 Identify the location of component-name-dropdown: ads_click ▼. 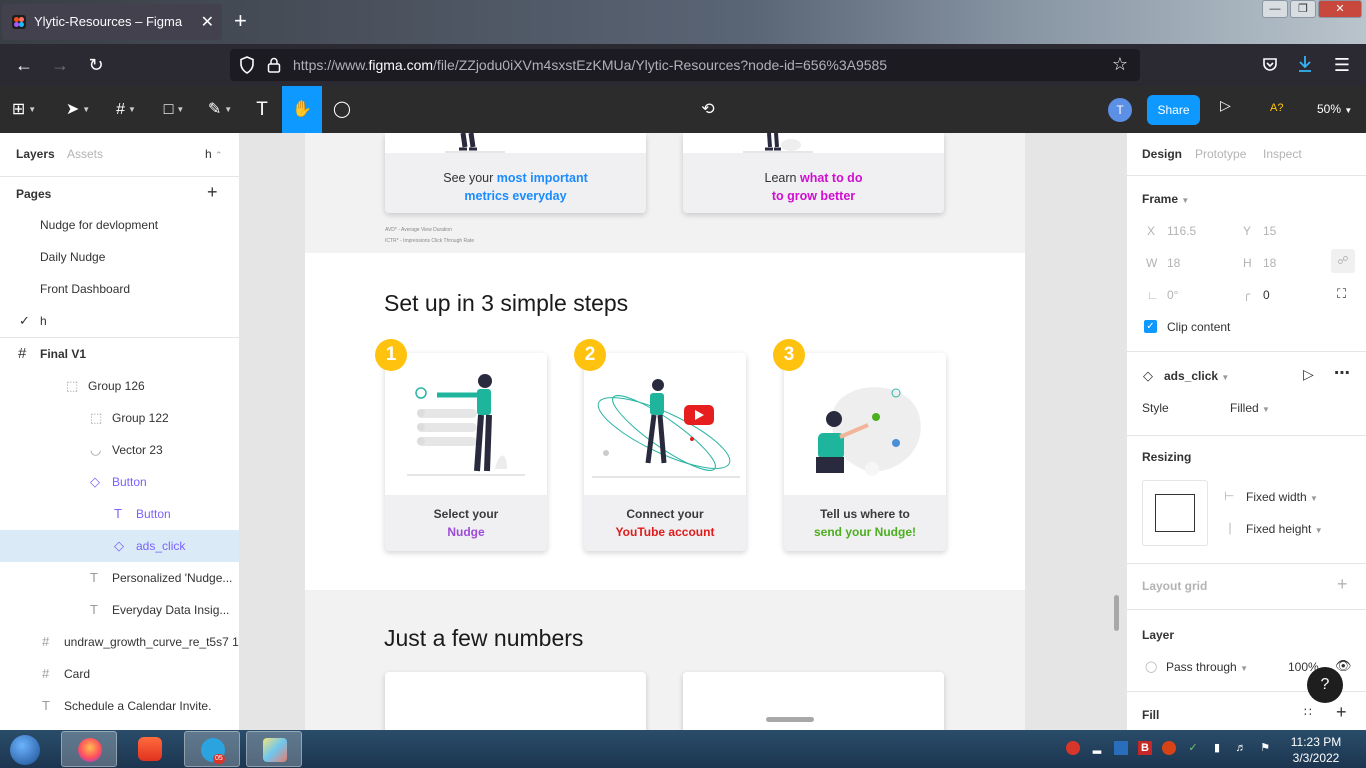
(1196, 376).